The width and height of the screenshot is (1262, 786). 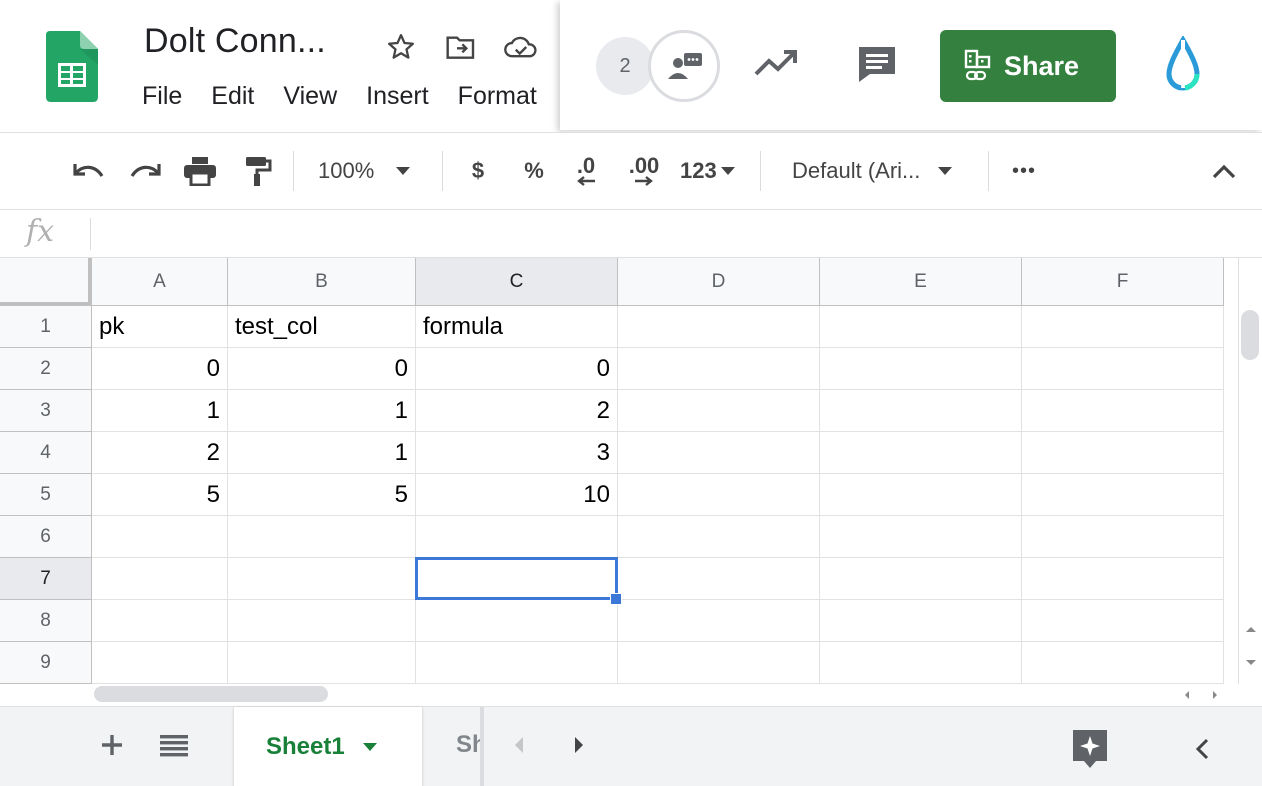 What do you see at coordinates (644, 171) in the screenshot?
I see `increase-decimal-button: .00` at bounding box center [644, 171].